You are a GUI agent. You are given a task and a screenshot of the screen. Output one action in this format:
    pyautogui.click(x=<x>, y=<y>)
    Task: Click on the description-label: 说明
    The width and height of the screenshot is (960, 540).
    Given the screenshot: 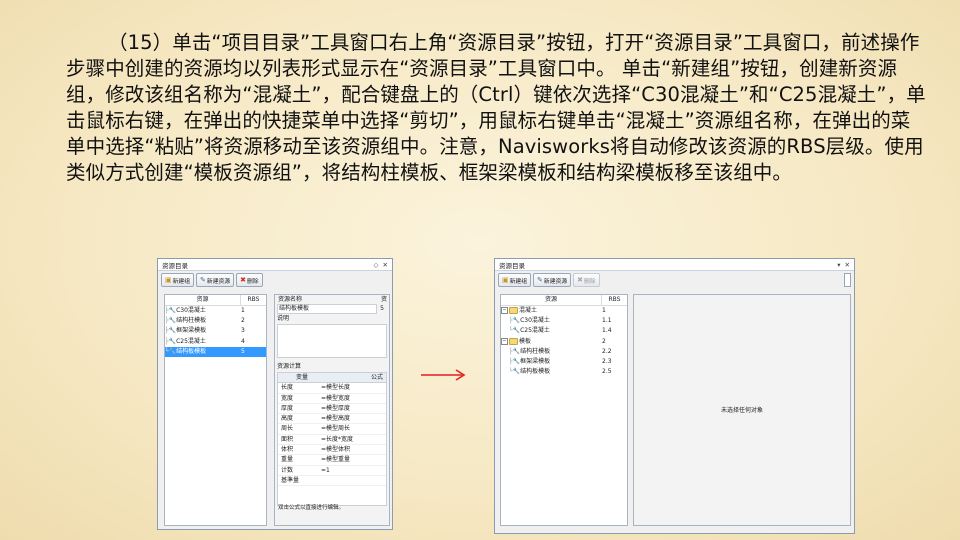 What is the action you would take?
    pyautogui.click(x=283, y=319)
    